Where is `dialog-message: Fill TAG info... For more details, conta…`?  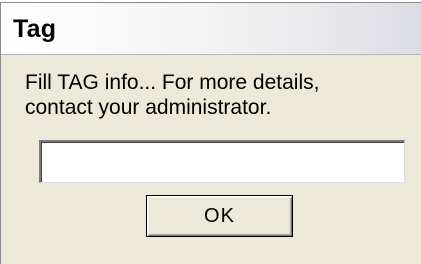
dialog-message: Fill TAG info... For more details, conta… is located at coordinates (172, 95).